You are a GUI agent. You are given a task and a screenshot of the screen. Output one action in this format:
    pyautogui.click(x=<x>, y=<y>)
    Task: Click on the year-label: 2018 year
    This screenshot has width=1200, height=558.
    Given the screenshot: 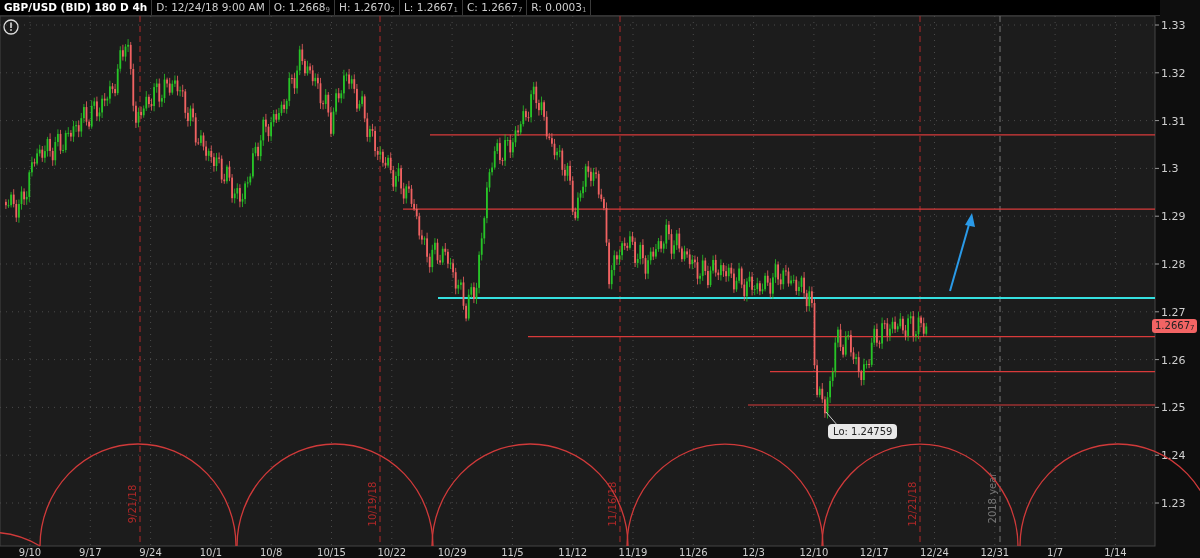 What is the action you would take?
    pyautogui.click(x=992, y=498)
    